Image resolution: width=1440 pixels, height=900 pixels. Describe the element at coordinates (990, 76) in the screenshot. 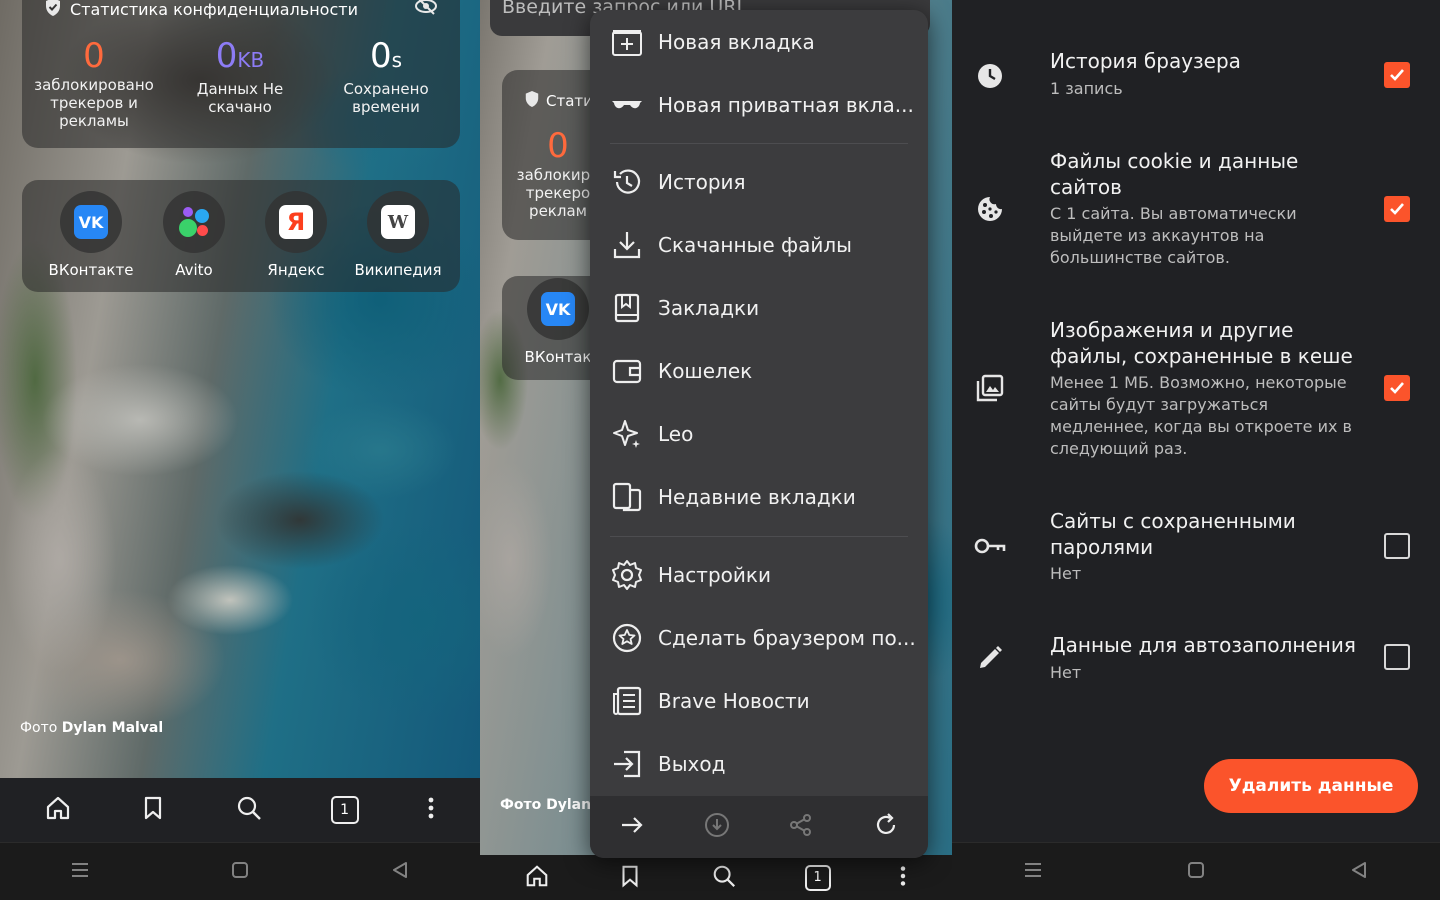

I see `clock-icon` at that location.